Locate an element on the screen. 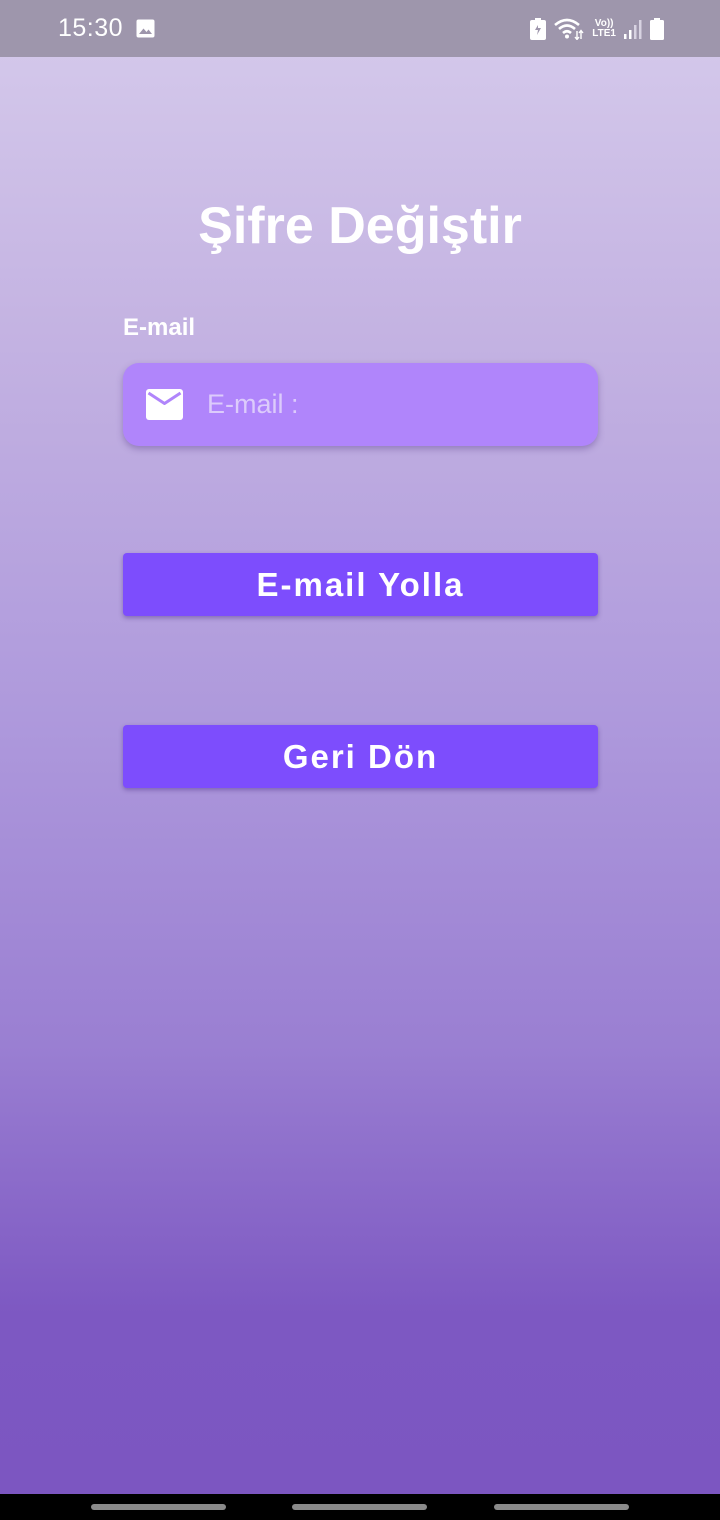 The width and height of the screenshot is (720, 1520). nav-back-handle is located at coordinates (561, 1507).